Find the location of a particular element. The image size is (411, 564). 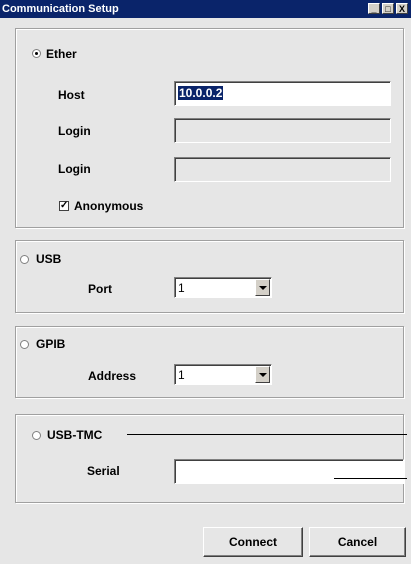

anonymous-label: Anonymous is located at coordinates (109, 206).